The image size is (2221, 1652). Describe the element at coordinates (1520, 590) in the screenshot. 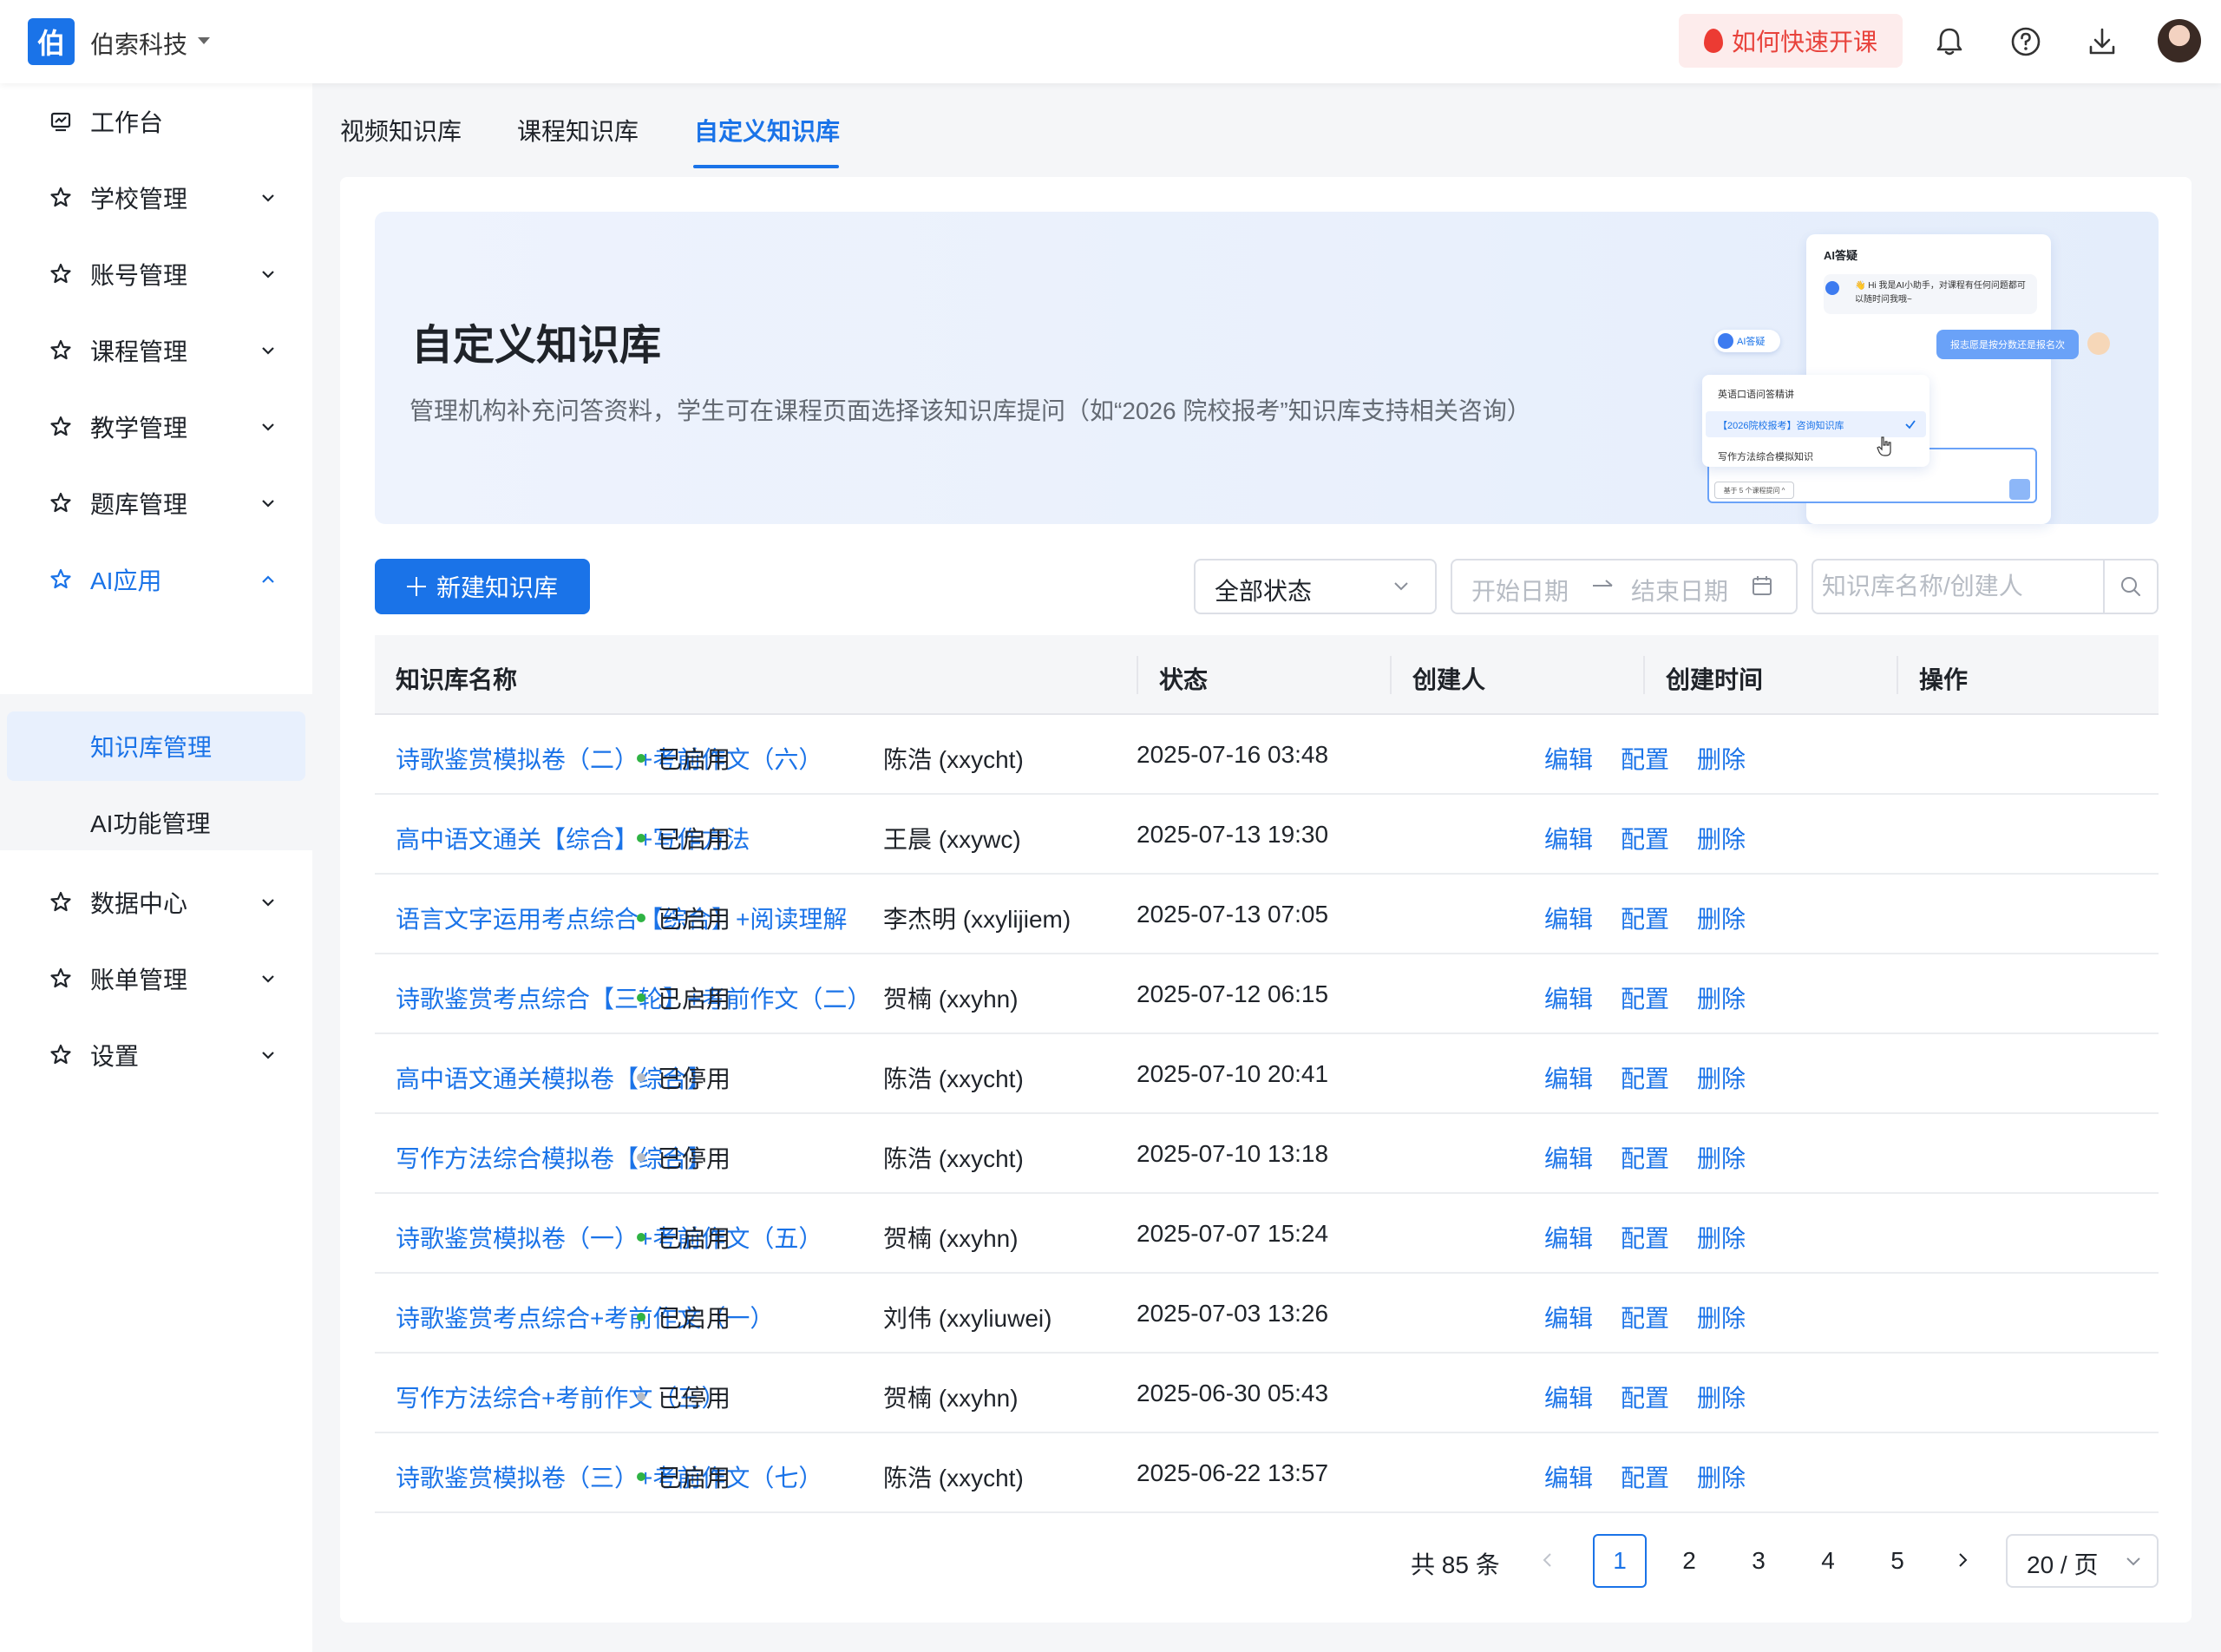

I see `date-start-input: 开始日期` at that location.